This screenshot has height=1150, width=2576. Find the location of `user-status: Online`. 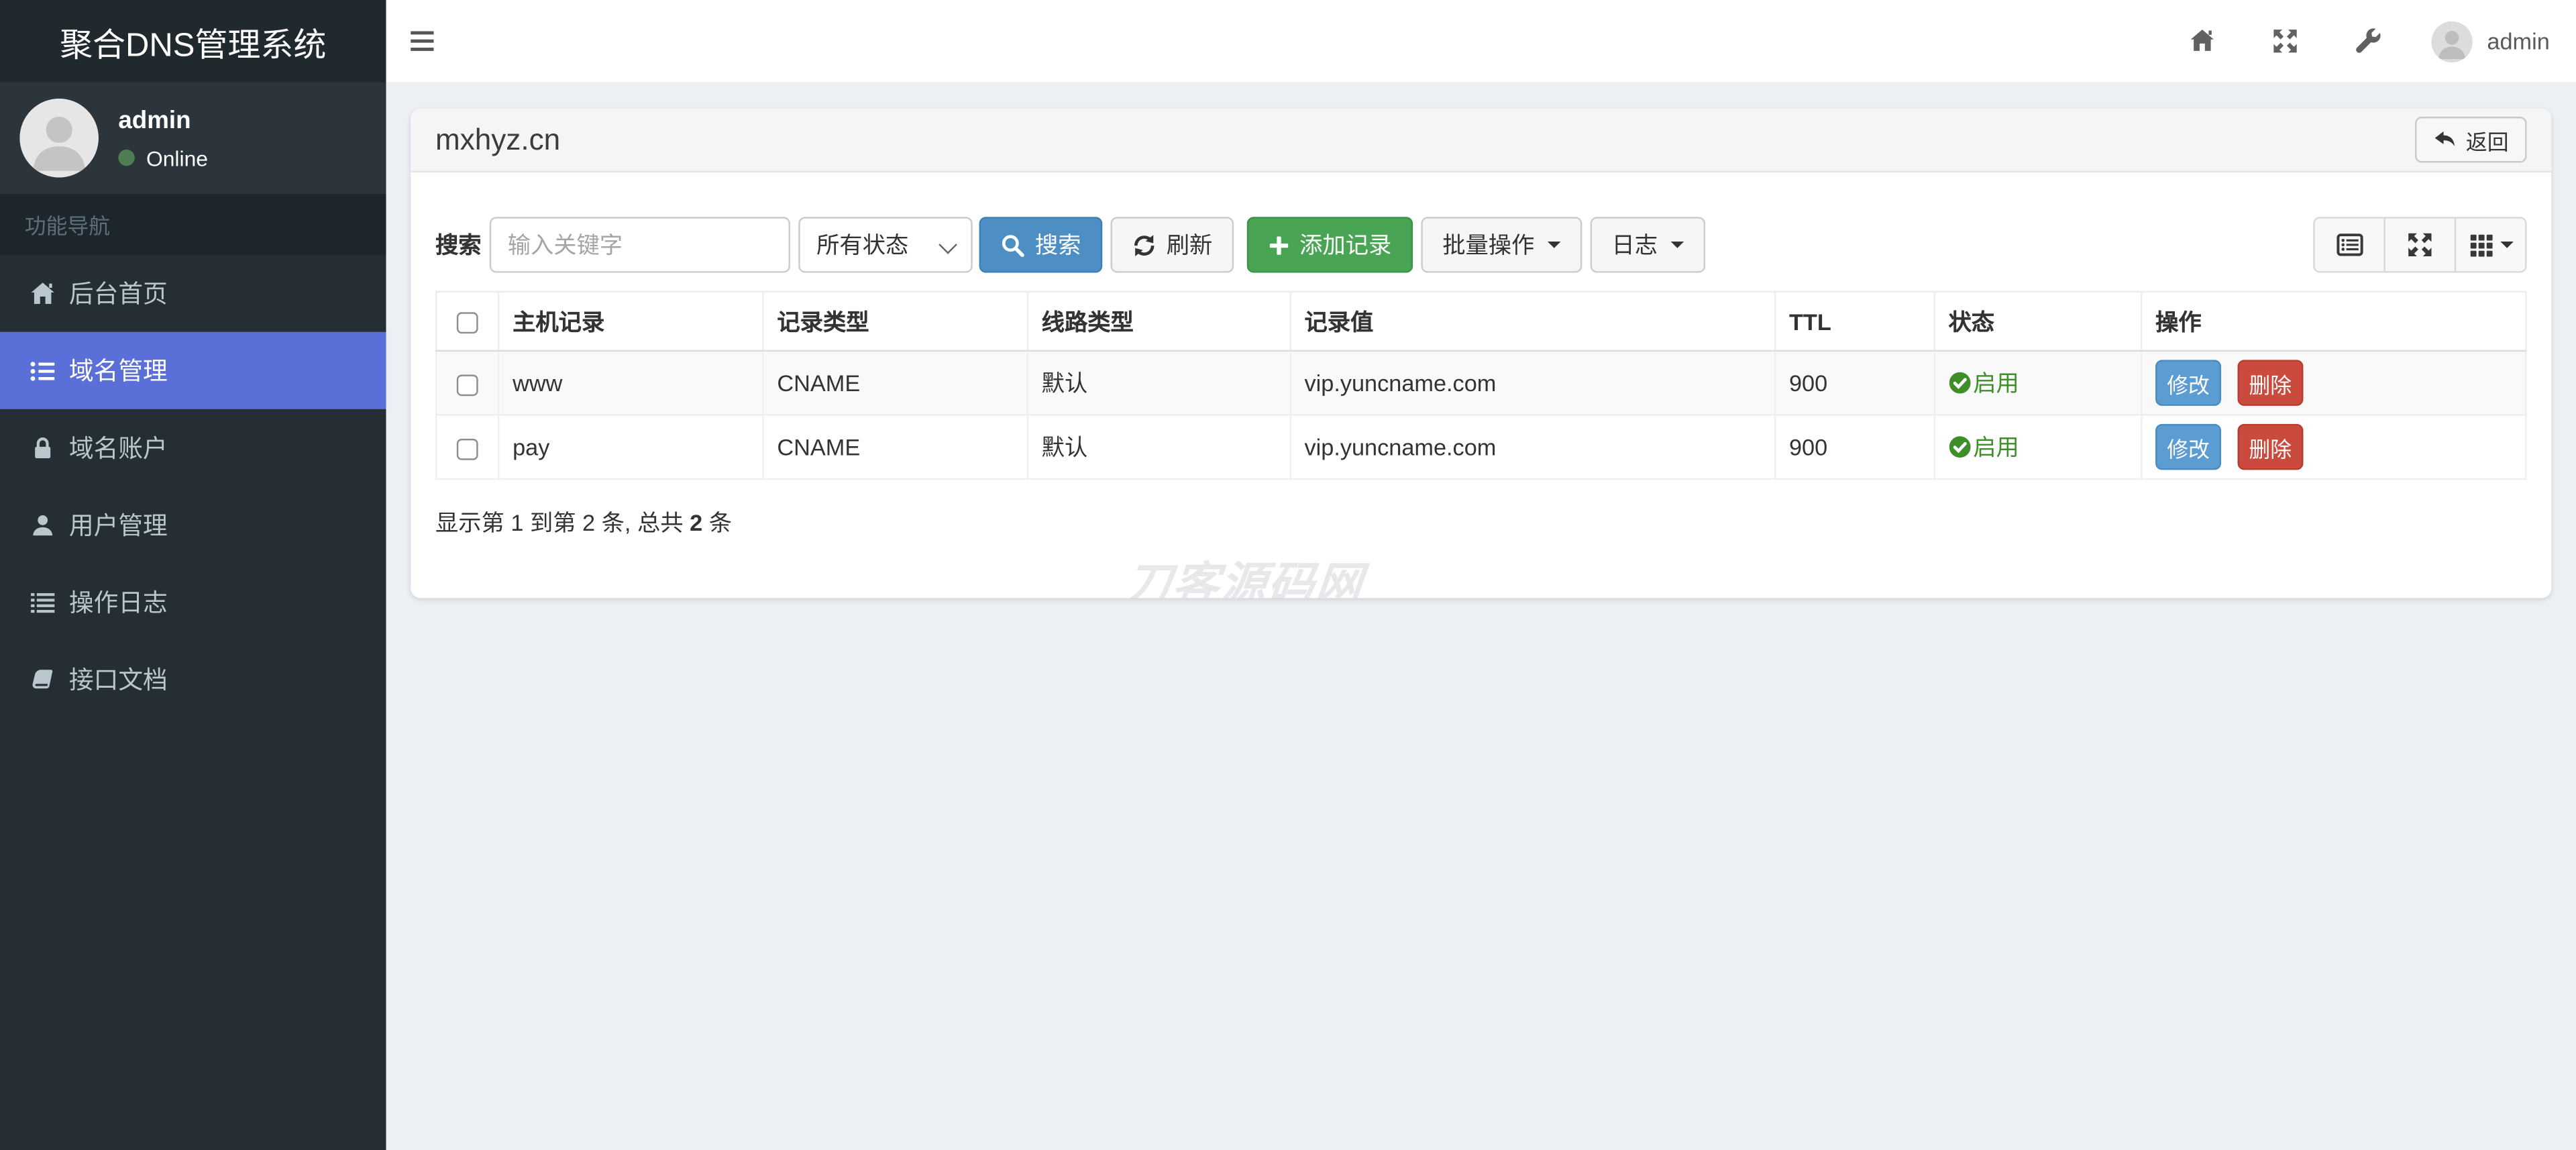

user-status: Online is located at coordinates (163, 158).